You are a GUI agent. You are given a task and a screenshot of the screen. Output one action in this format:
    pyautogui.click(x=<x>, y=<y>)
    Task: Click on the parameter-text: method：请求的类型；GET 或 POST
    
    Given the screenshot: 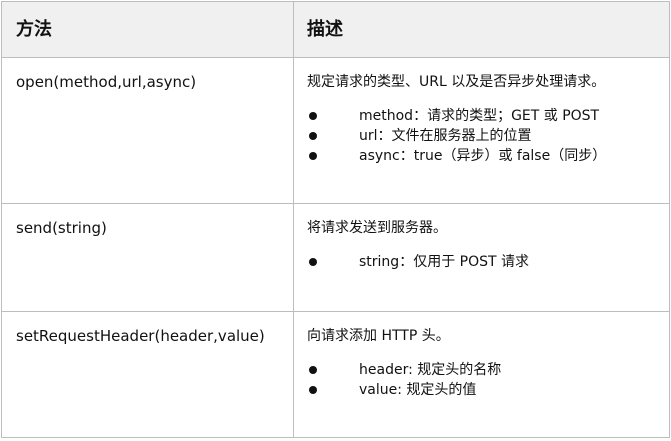 What is the action you would take?
    pyautogui.click(x=479, y=116)
    